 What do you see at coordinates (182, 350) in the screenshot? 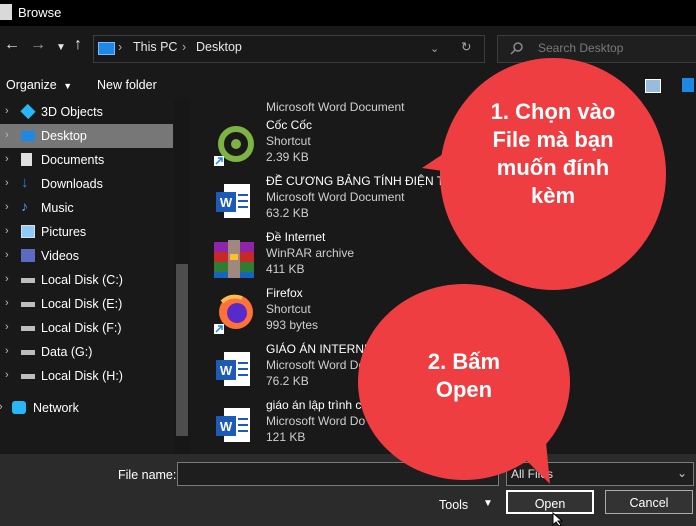
I see `sidebar-scrollbar-thumb` at bounding box center [182, 350].